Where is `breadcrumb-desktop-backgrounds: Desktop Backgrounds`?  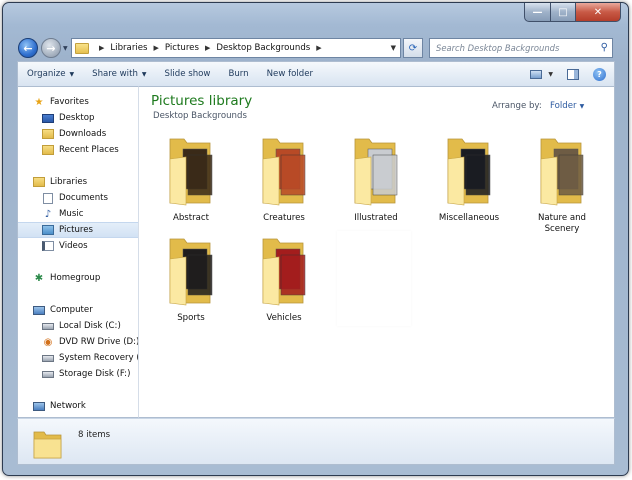
breadcrumb-desktop-backgrounds: Desktop Backgrounds is located at coordinates (263, 48).